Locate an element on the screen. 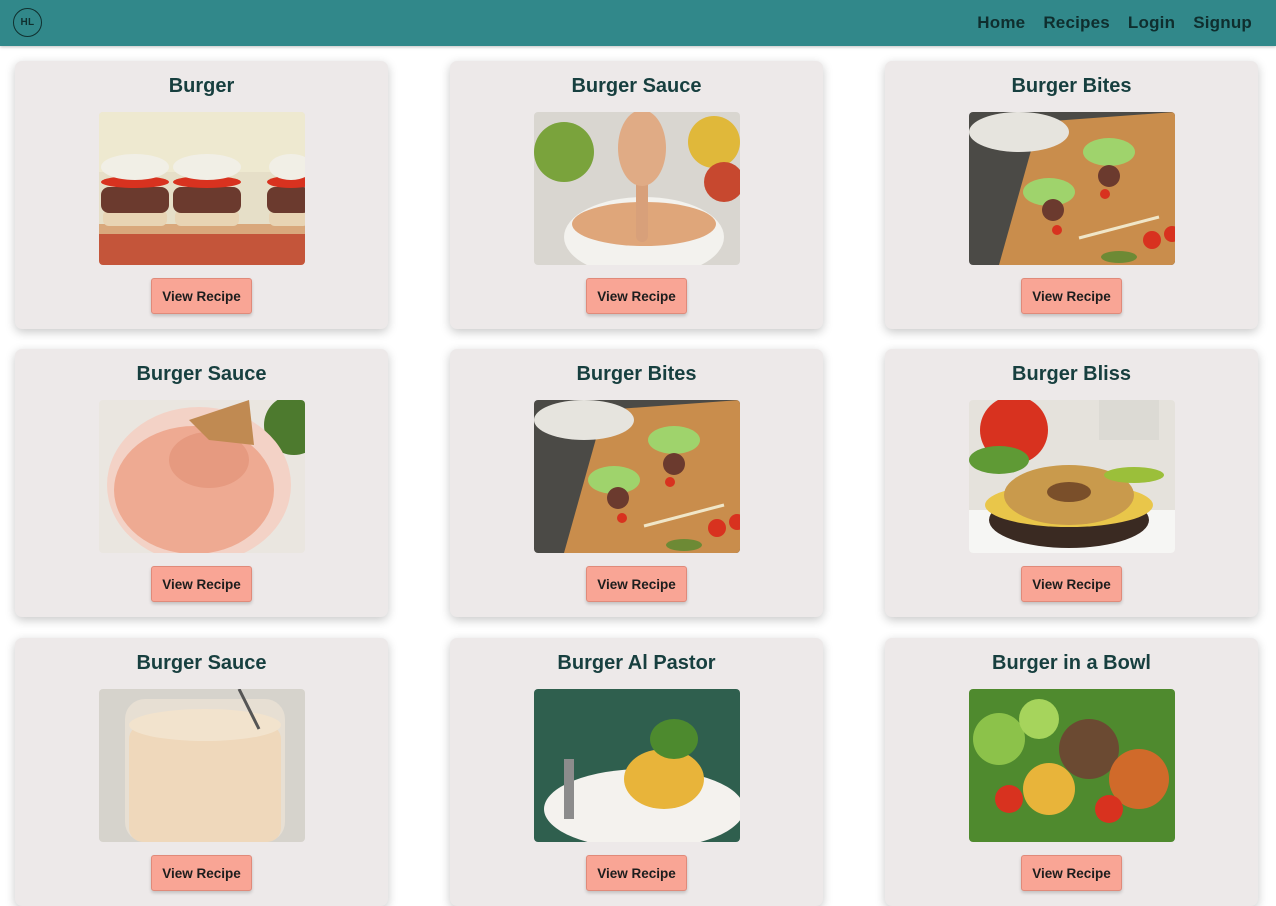  recipe-card: Burger View Recipe is located at coordinates (201, 195).